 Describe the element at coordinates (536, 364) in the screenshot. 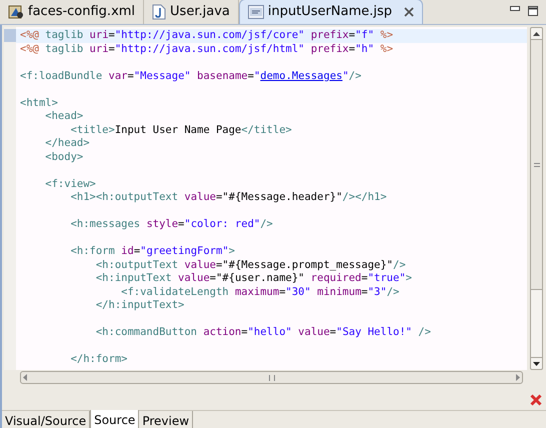

I see `down-arrow-icon` at that location.